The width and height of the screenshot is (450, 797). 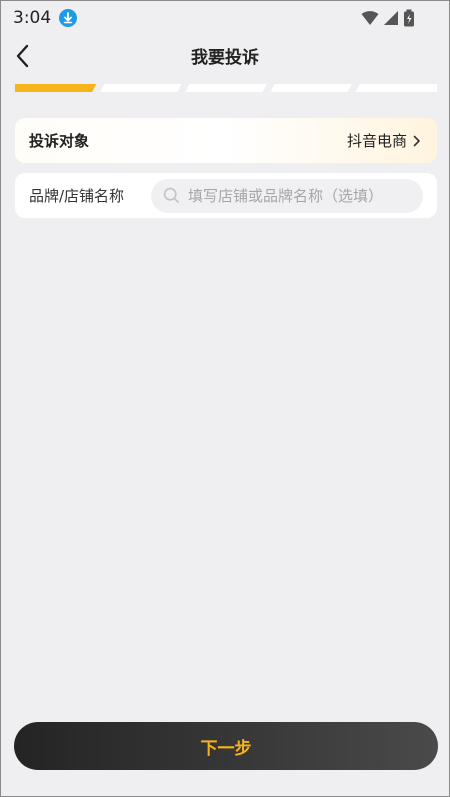 What do you see at coordinates (226, 140) in the screenshot?
I see `complaint-target-row: 投诉对象 抖音电商` at bounding box center [226, 140].